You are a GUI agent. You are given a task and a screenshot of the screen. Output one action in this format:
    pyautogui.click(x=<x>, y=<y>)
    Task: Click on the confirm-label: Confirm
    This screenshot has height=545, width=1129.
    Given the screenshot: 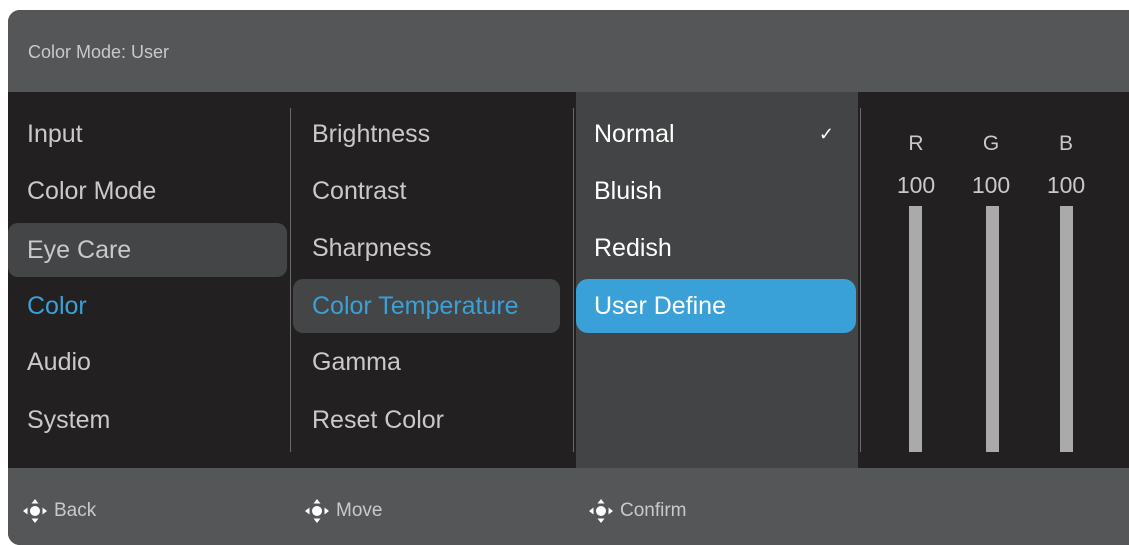 What is the action you would take?
    pyautogui.click(x=653, y=510)
    